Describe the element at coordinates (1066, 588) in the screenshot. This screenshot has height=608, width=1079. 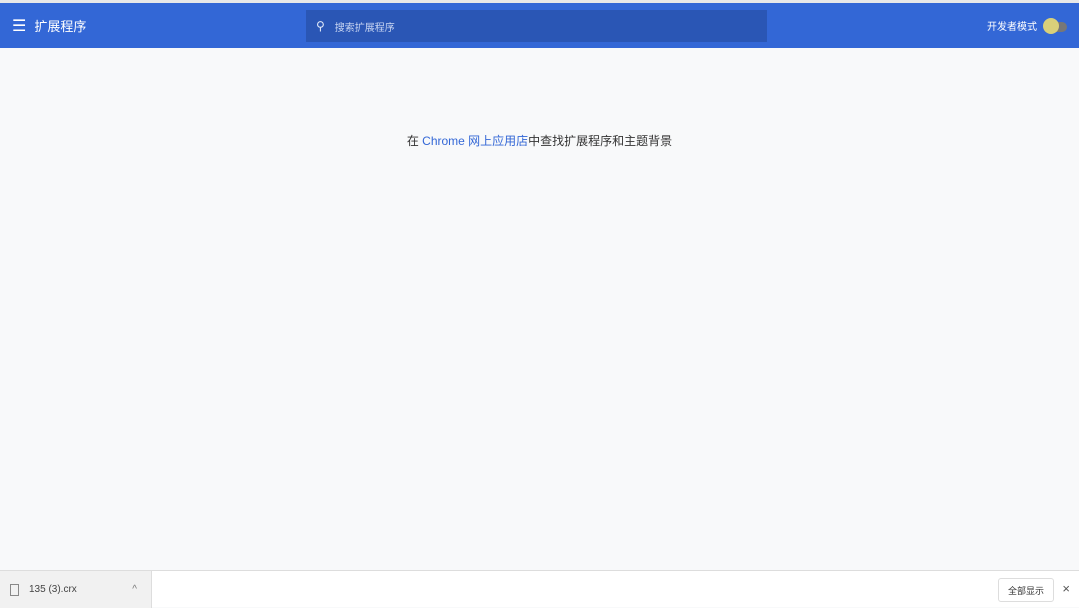
I see `close-icon: ×` at that location.